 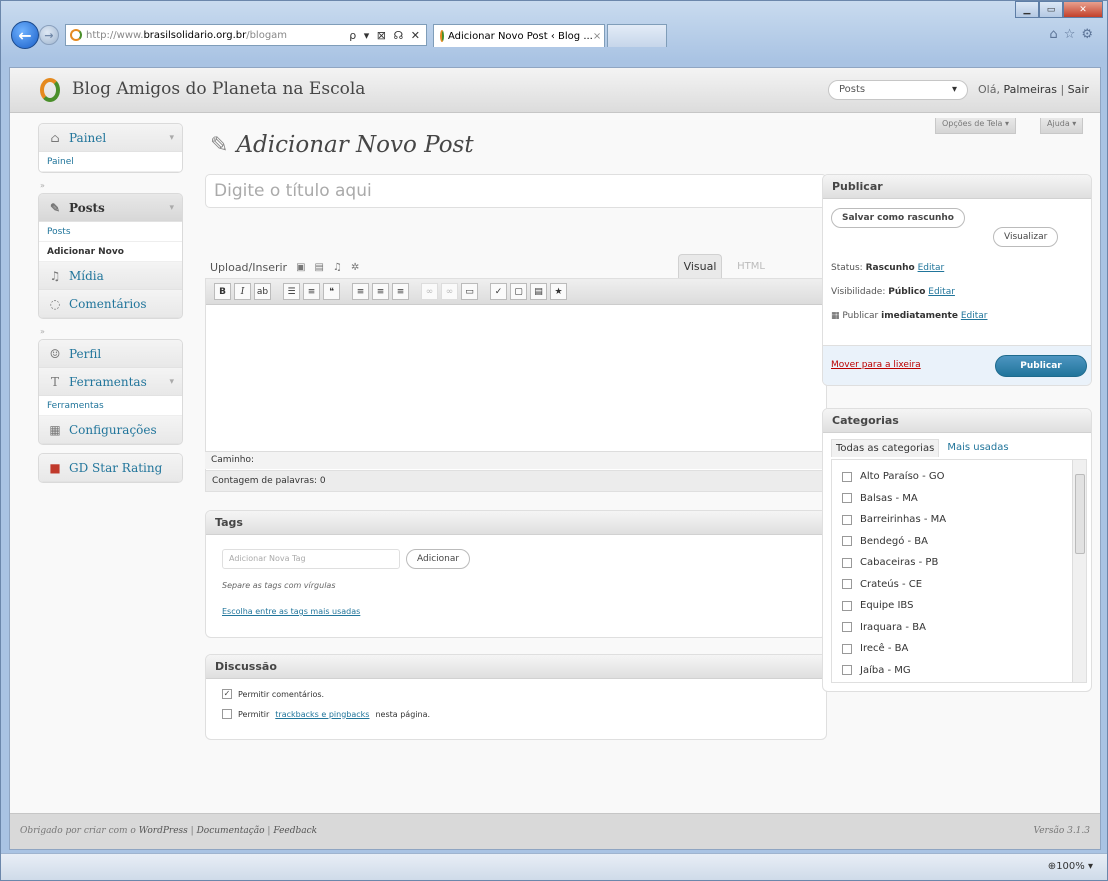 I want to click on site-title: Blog Amigos do Planeta na Escola, so click(x=218, y=89).